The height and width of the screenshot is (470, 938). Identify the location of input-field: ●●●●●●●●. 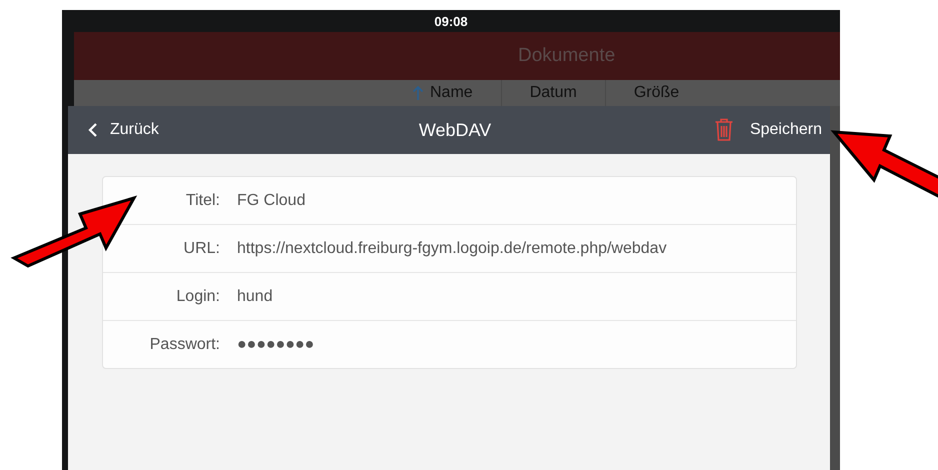
(275, 345).